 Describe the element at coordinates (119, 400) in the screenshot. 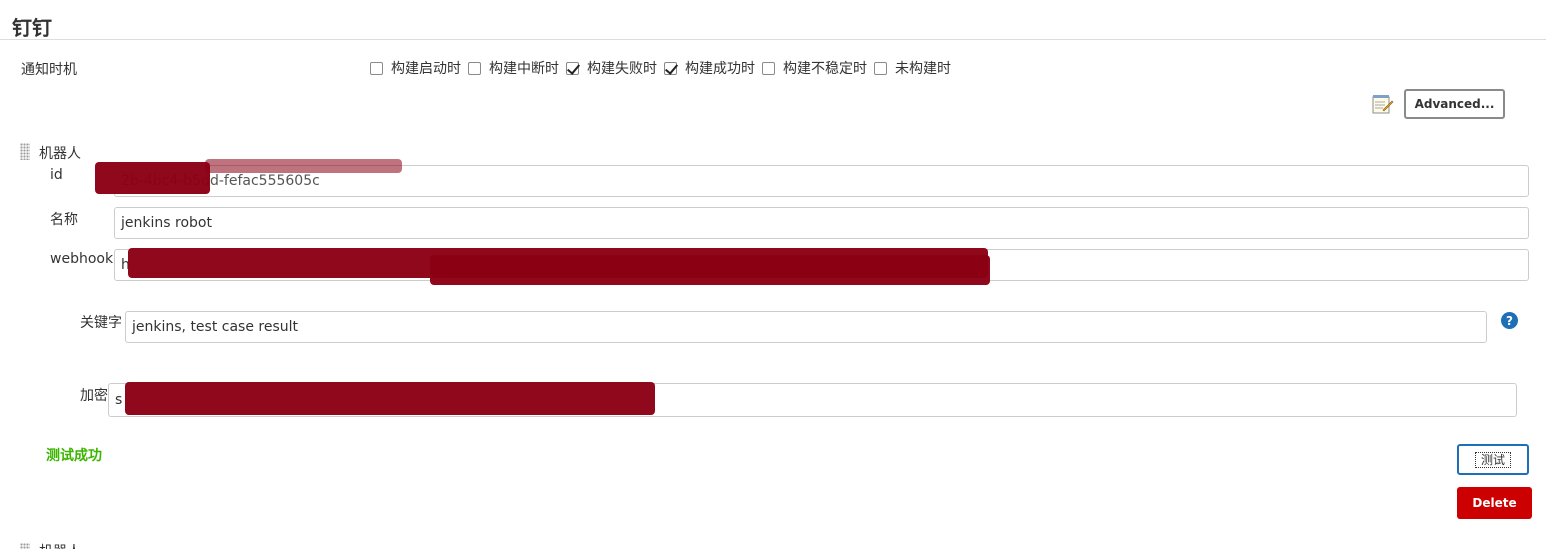

I see `secret-input-value: s` at that location.